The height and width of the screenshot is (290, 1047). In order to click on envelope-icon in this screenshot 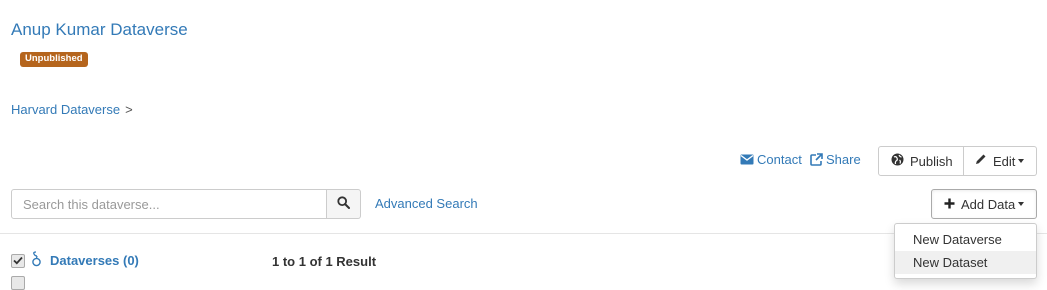, I will do `click(747, 159)`.